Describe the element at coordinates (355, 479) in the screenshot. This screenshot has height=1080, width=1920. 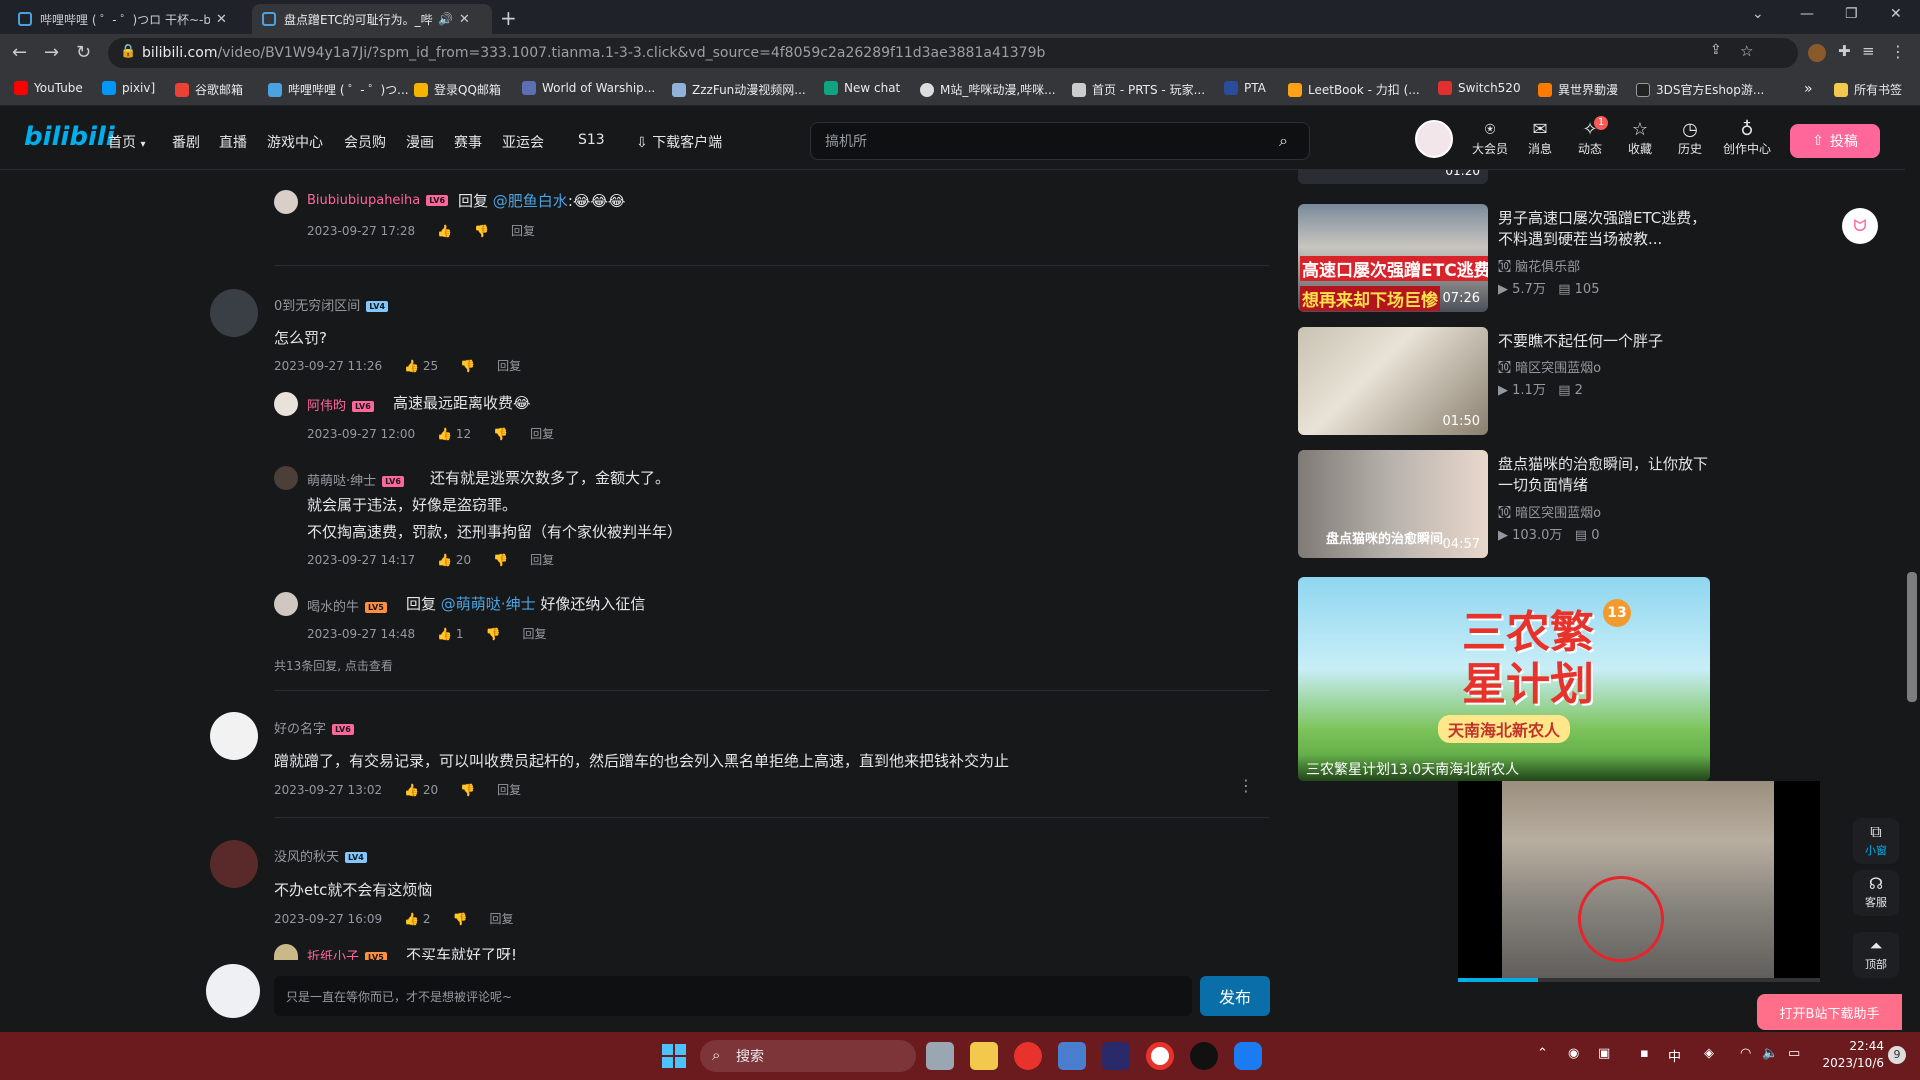
I see `comment-username: 萌萌哒·绅士 LV6` at that location.